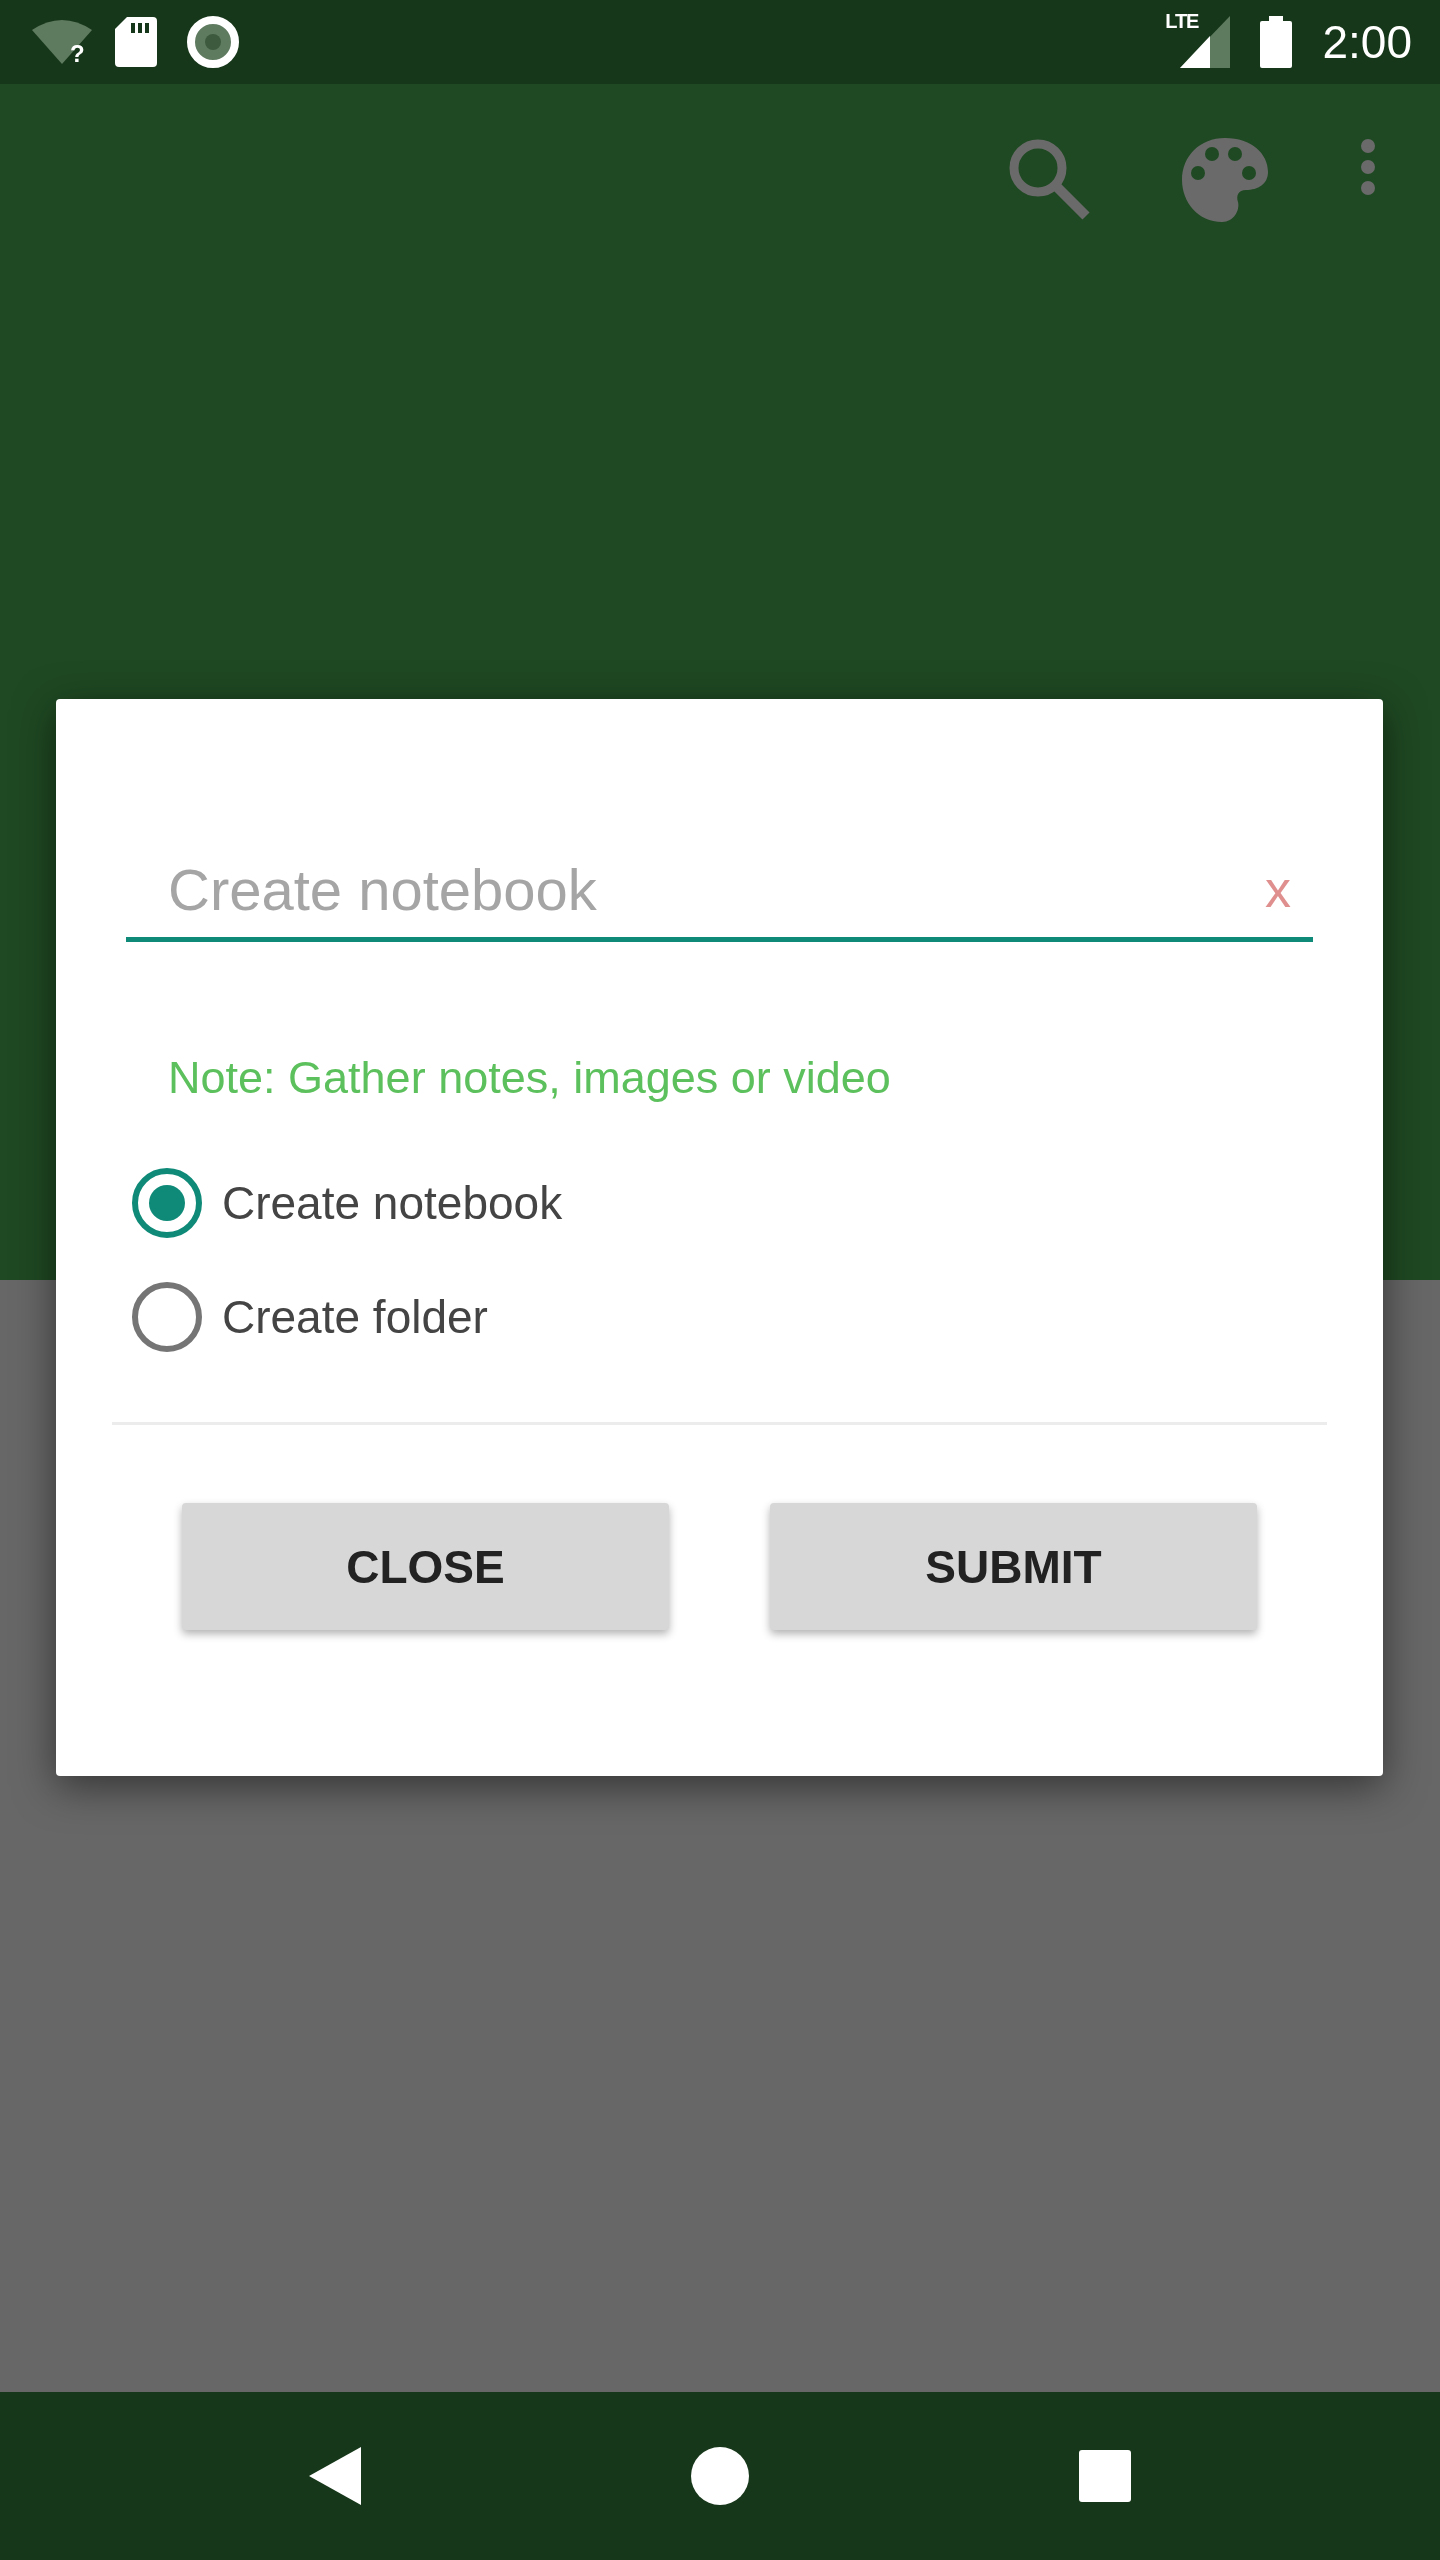 The width and height of the screenshot is (1440, 2560). What do you see at coordinates (1182, 21) in the screenshot?
I see `network-type: LTE` at bounding box center [1182, 21].